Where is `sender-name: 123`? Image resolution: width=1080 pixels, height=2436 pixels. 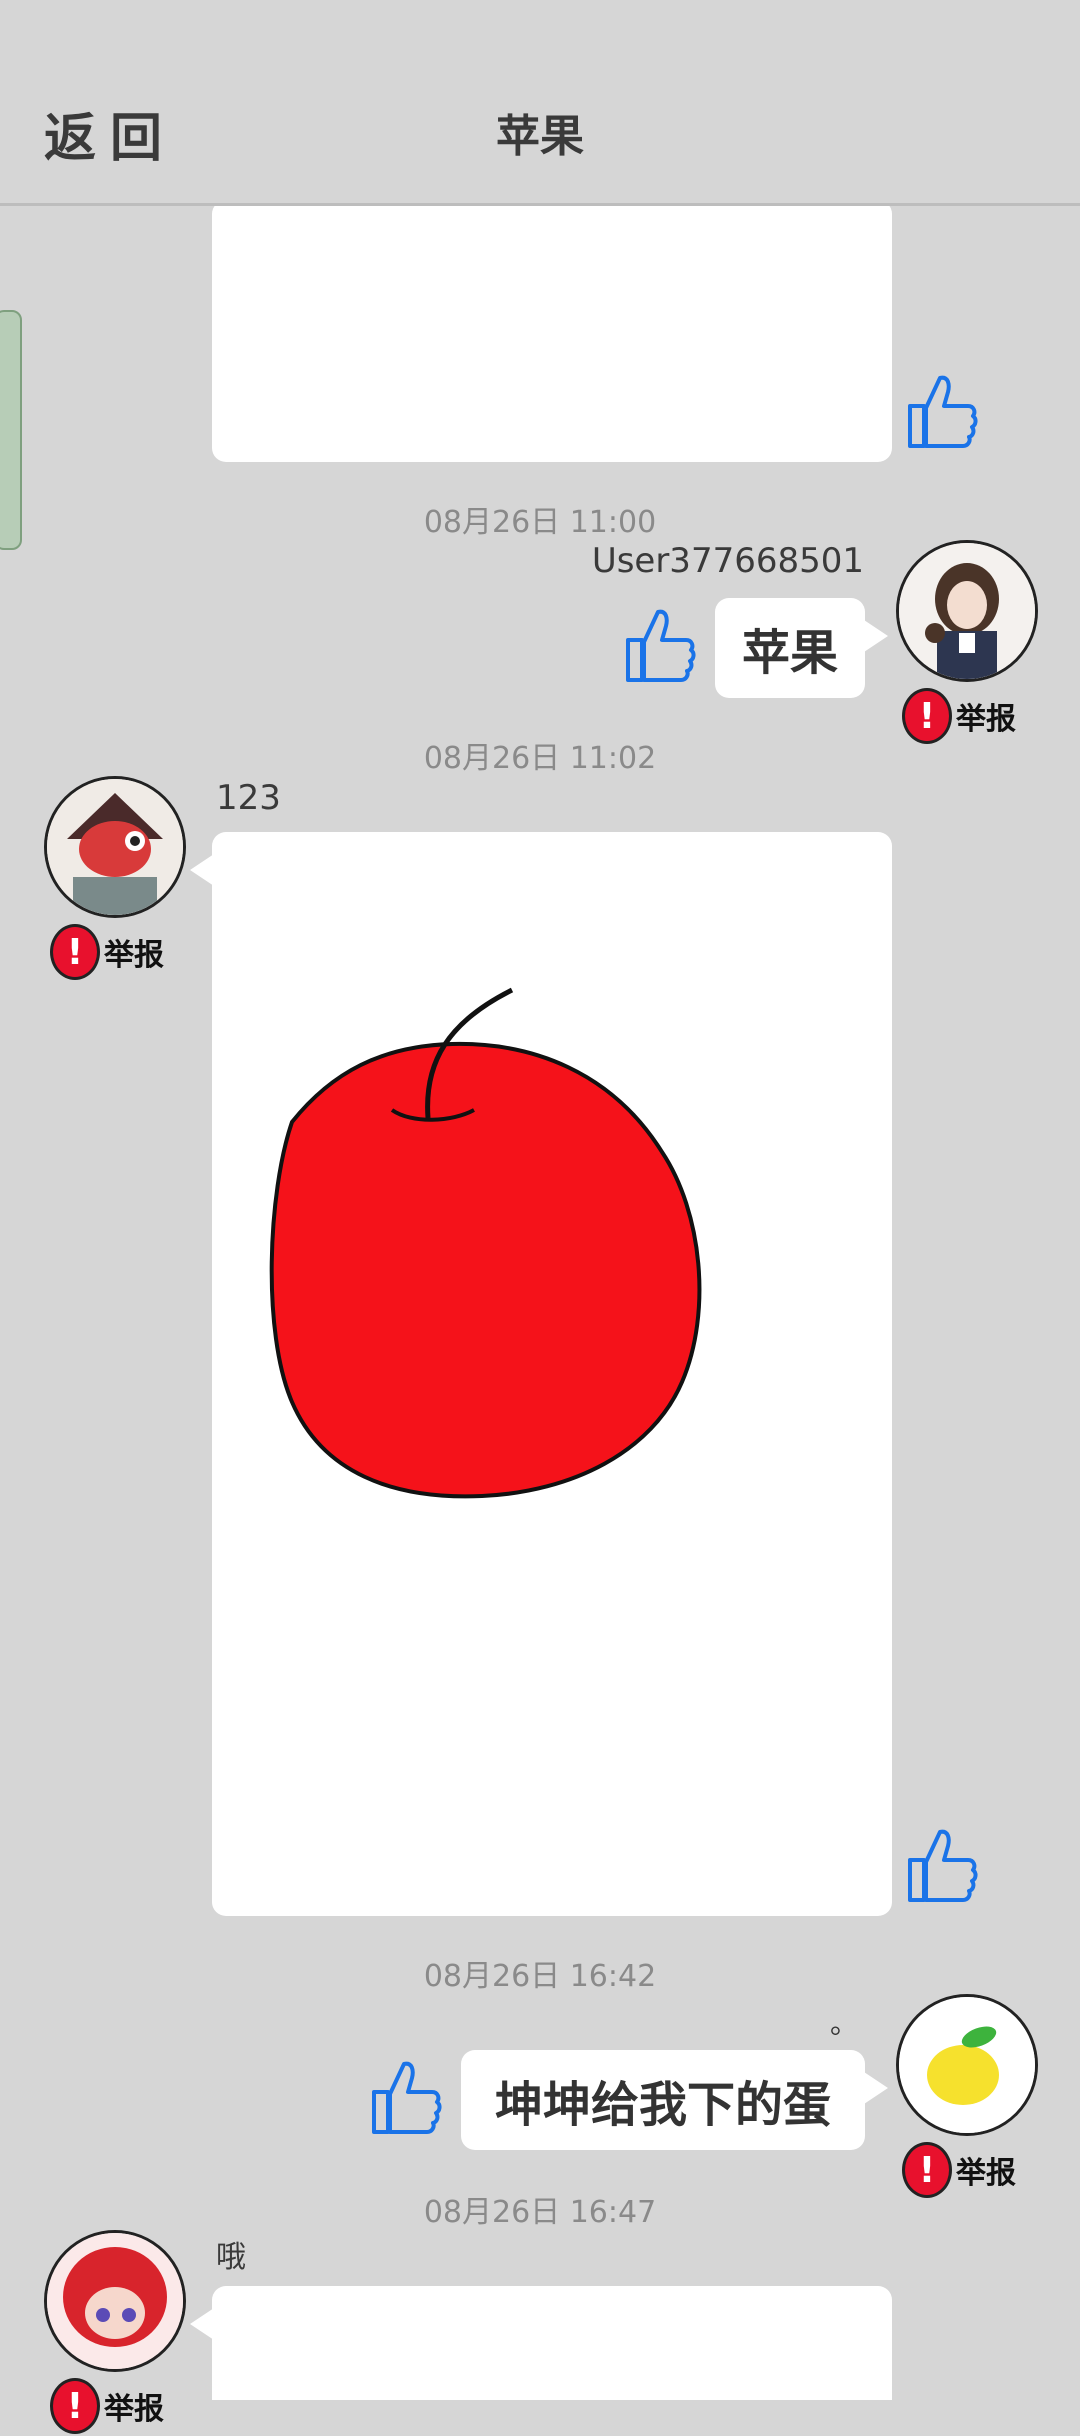
sender-name: 123 is located at coordinates (248, 798).